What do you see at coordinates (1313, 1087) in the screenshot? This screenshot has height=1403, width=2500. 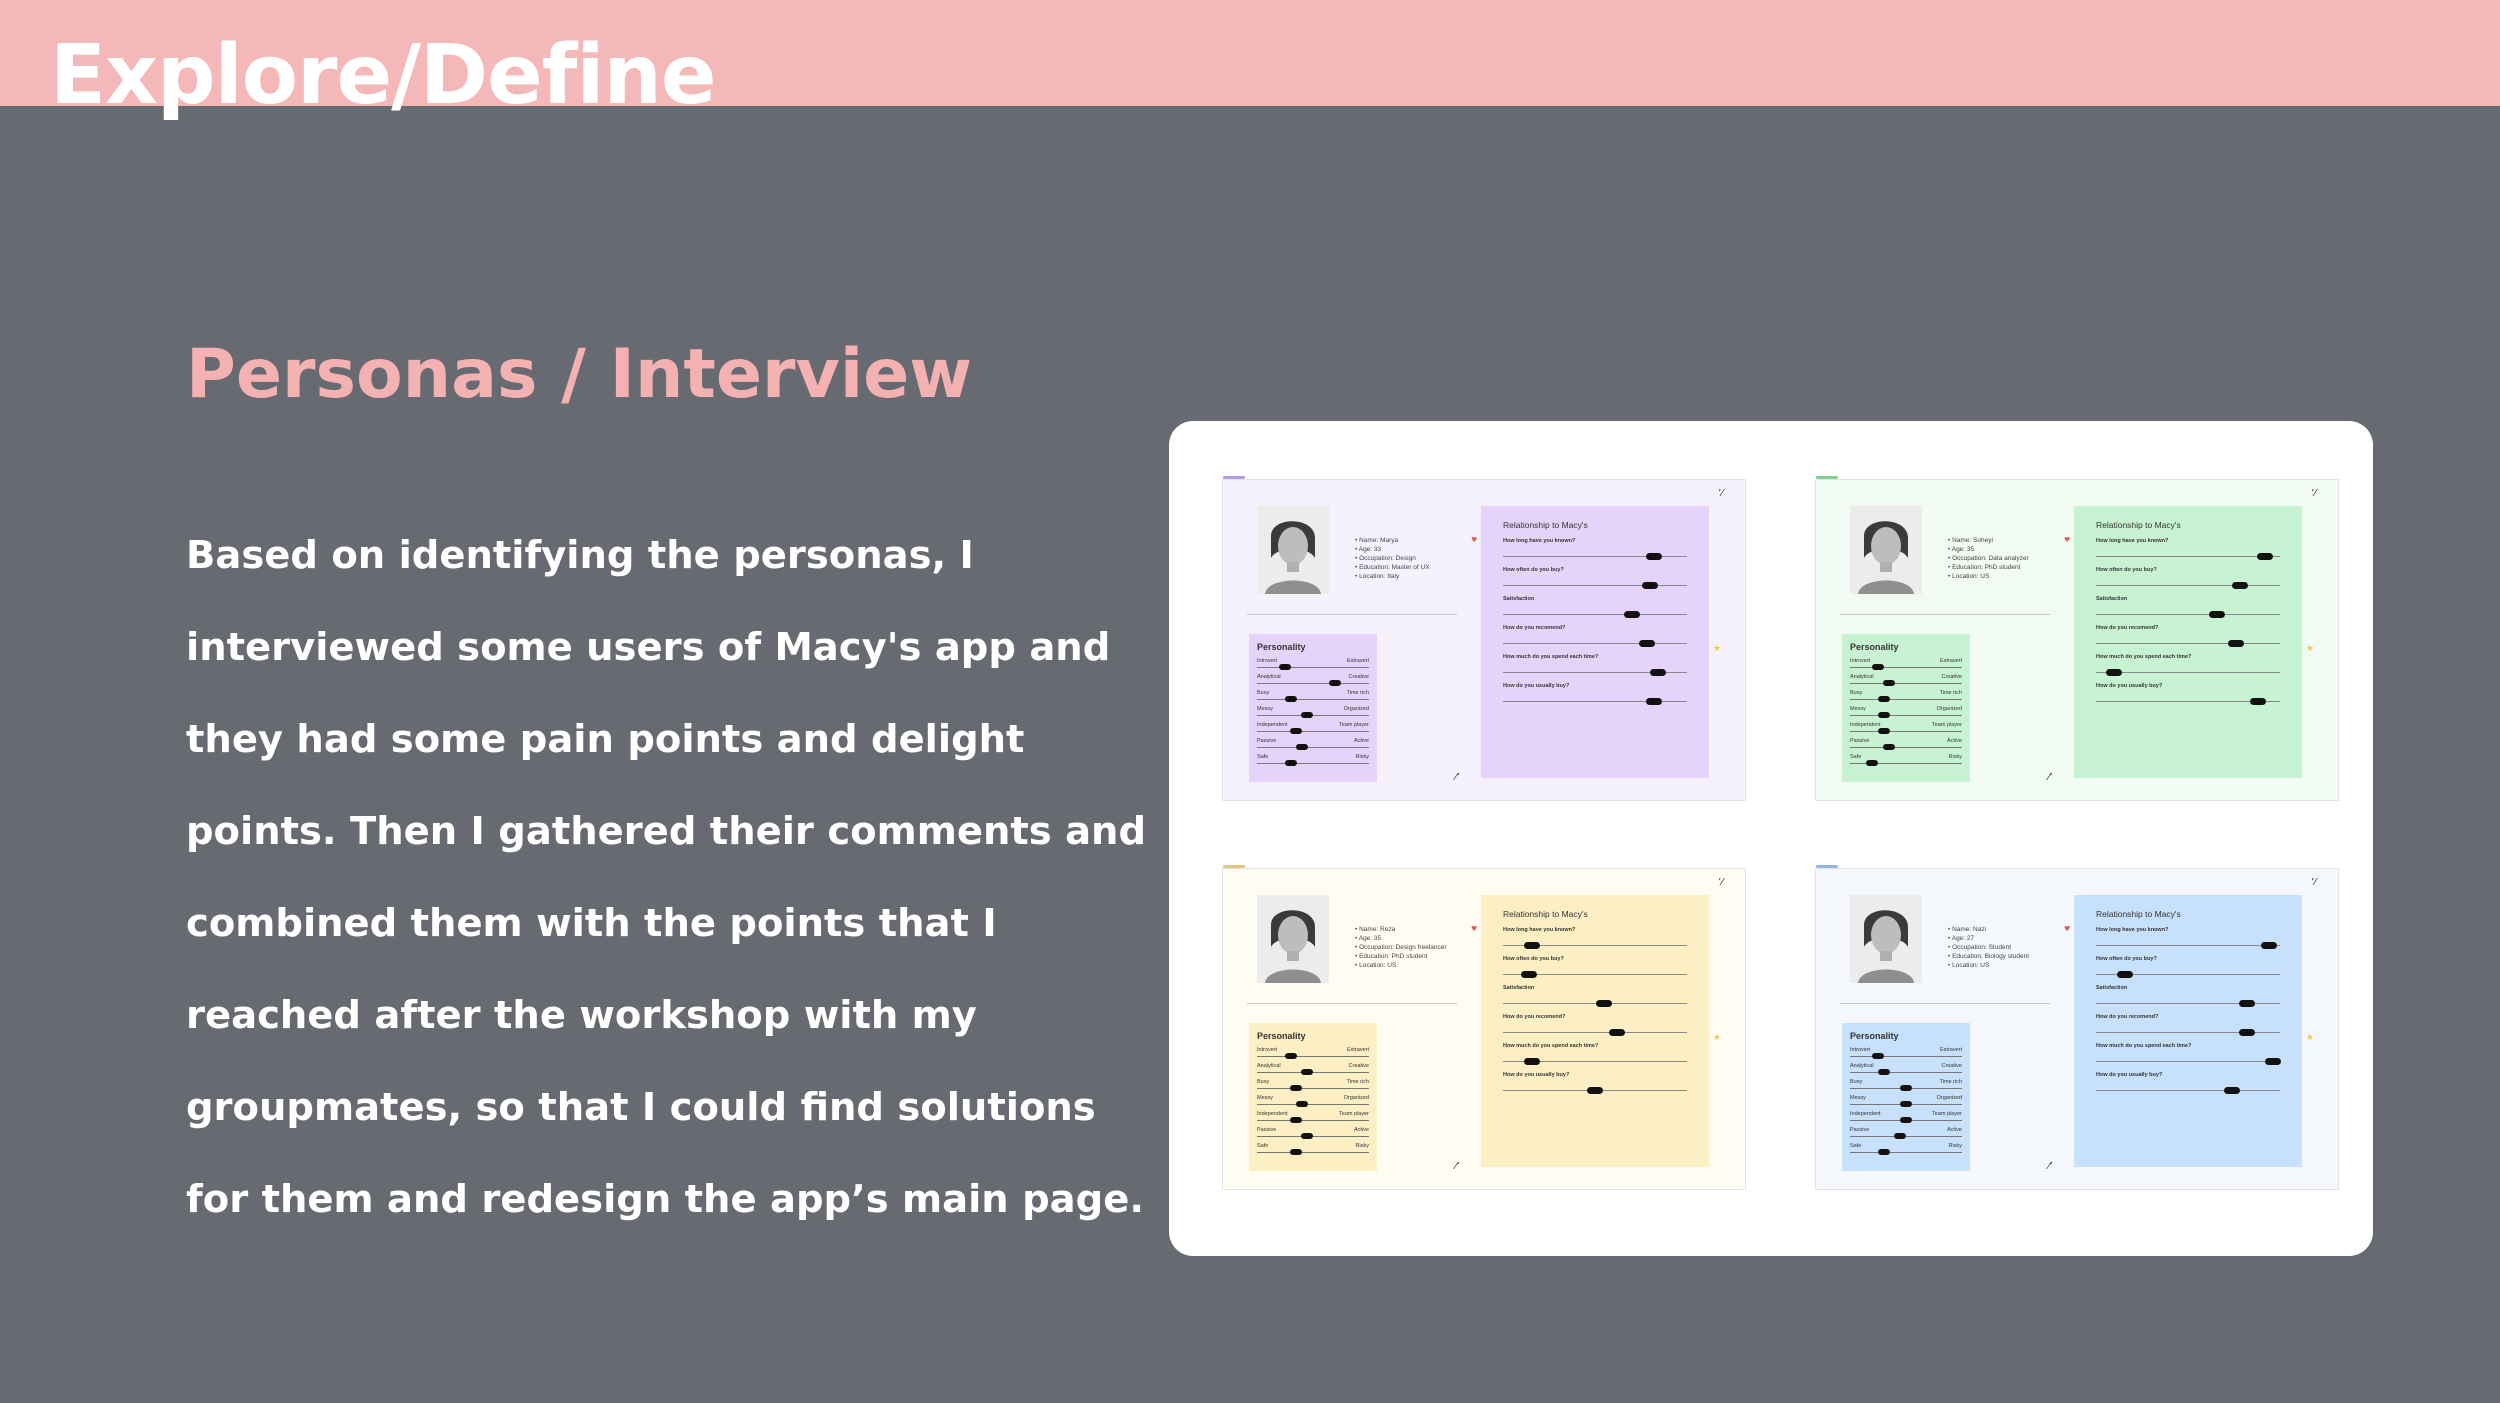 I see `trait-slider: Busy Time rich` at bounding box center [1313, 1087].